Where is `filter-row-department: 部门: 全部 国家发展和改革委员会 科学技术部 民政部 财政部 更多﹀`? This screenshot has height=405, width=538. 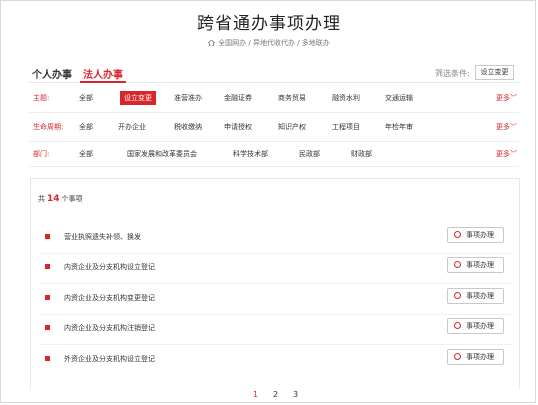 filter-row-department: 部门: 全部 国家发展和改革委员会 科学技术部 民政部 财政部 更多﹀ is located at coordinates (275, 154).